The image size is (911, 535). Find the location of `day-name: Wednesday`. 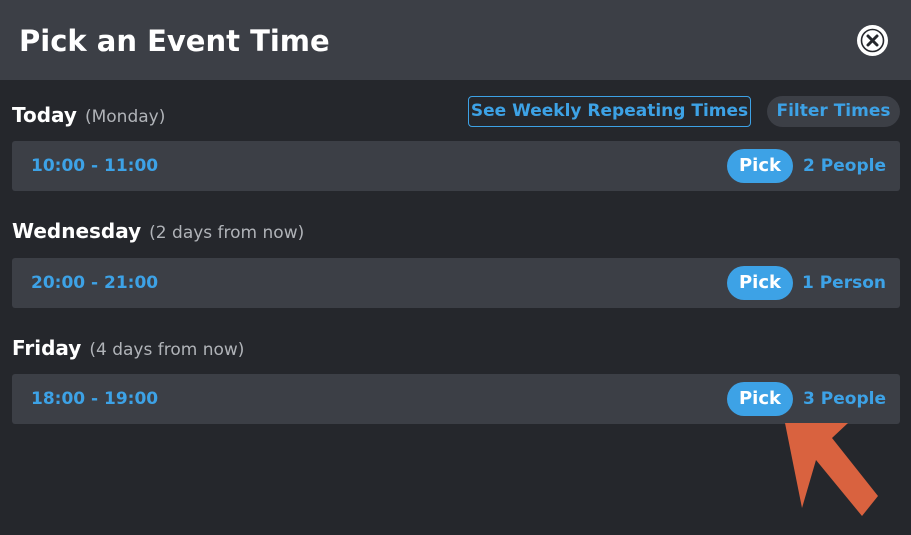

day-name: Wednesday is located at coordinates (77, 231).